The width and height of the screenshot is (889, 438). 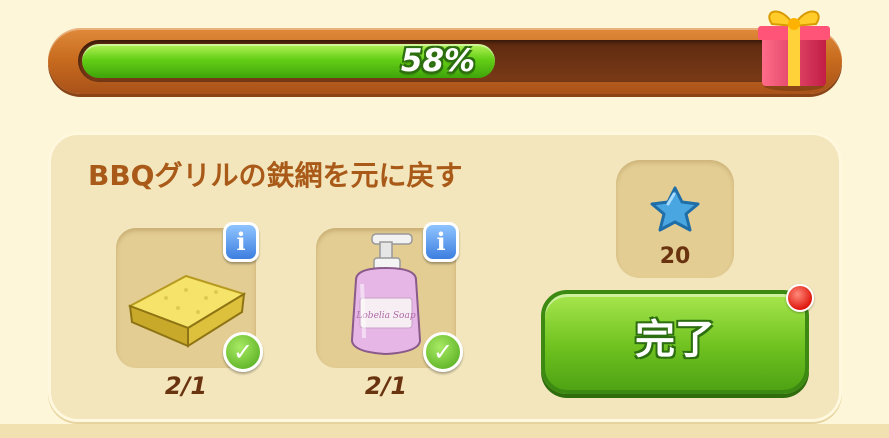 I want to click on blue-star-icon, so click(x=675, y=209).